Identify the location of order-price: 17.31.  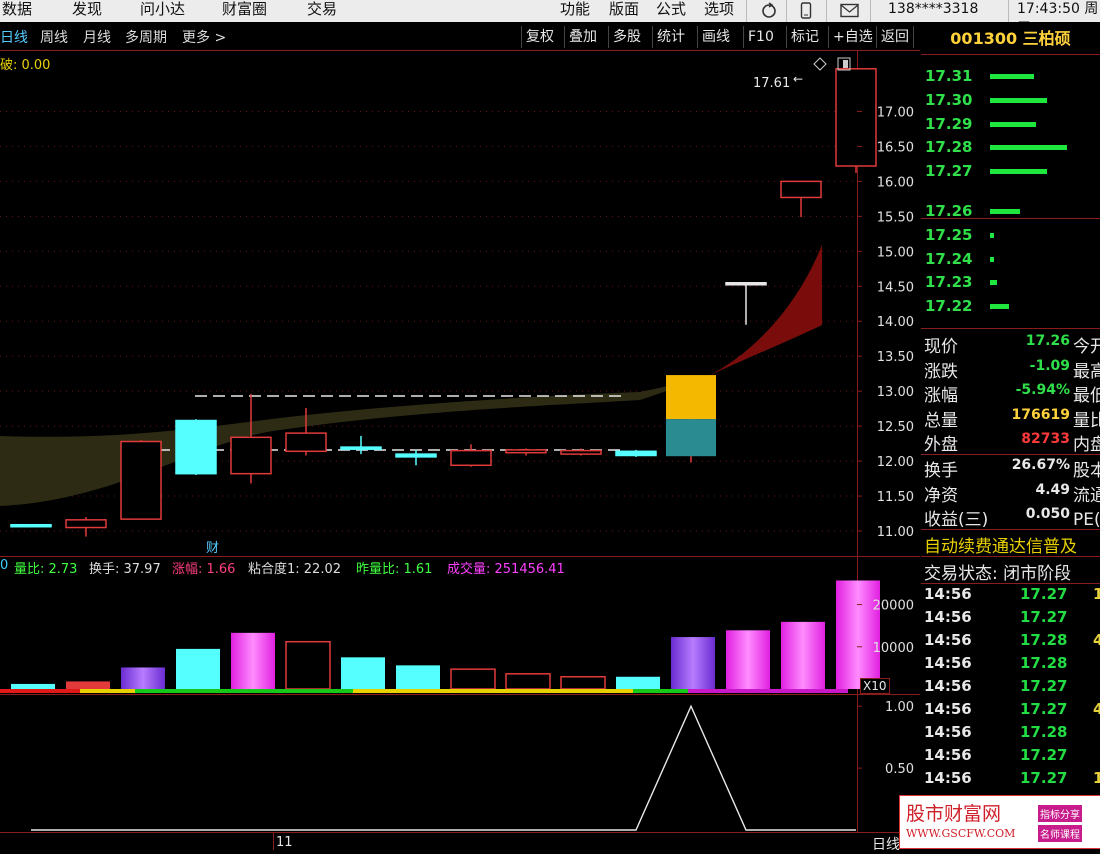
(948, 76).